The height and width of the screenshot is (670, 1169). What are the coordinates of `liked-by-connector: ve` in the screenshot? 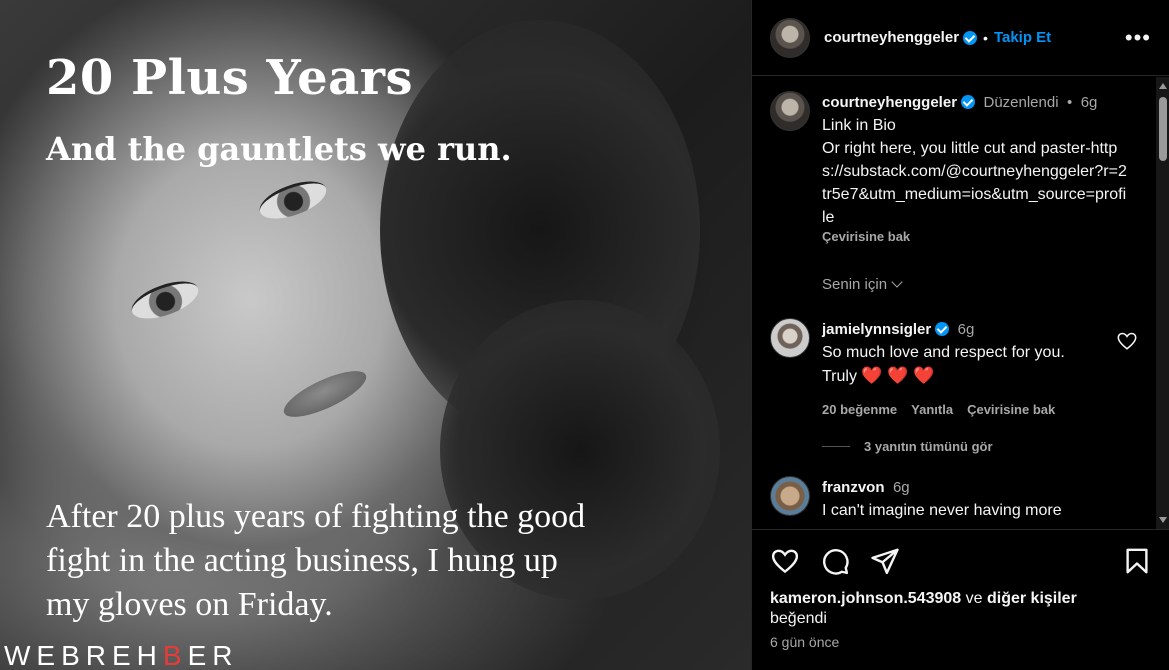 It's located at (974, 598).